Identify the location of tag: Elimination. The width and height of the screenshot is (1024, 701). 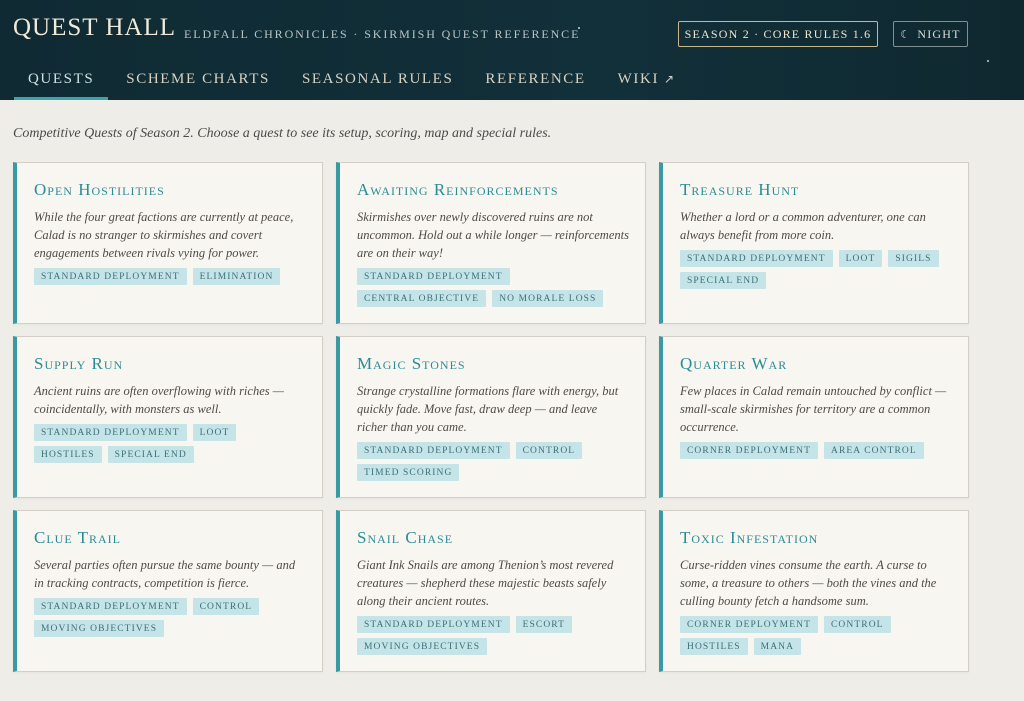
(236, 276).